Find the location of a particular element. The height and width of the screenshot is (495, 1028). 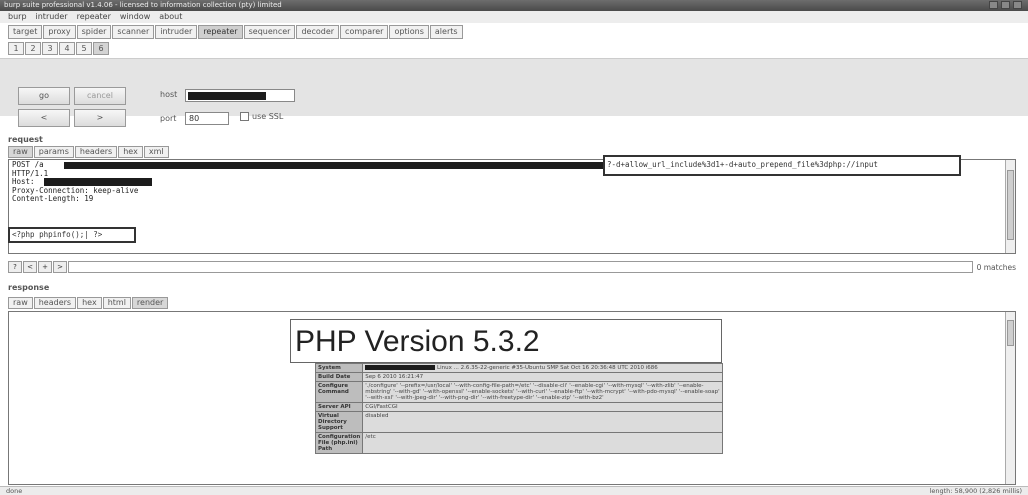

search-bar: ? < + > 0 matches is located at coordinates (512, 267).